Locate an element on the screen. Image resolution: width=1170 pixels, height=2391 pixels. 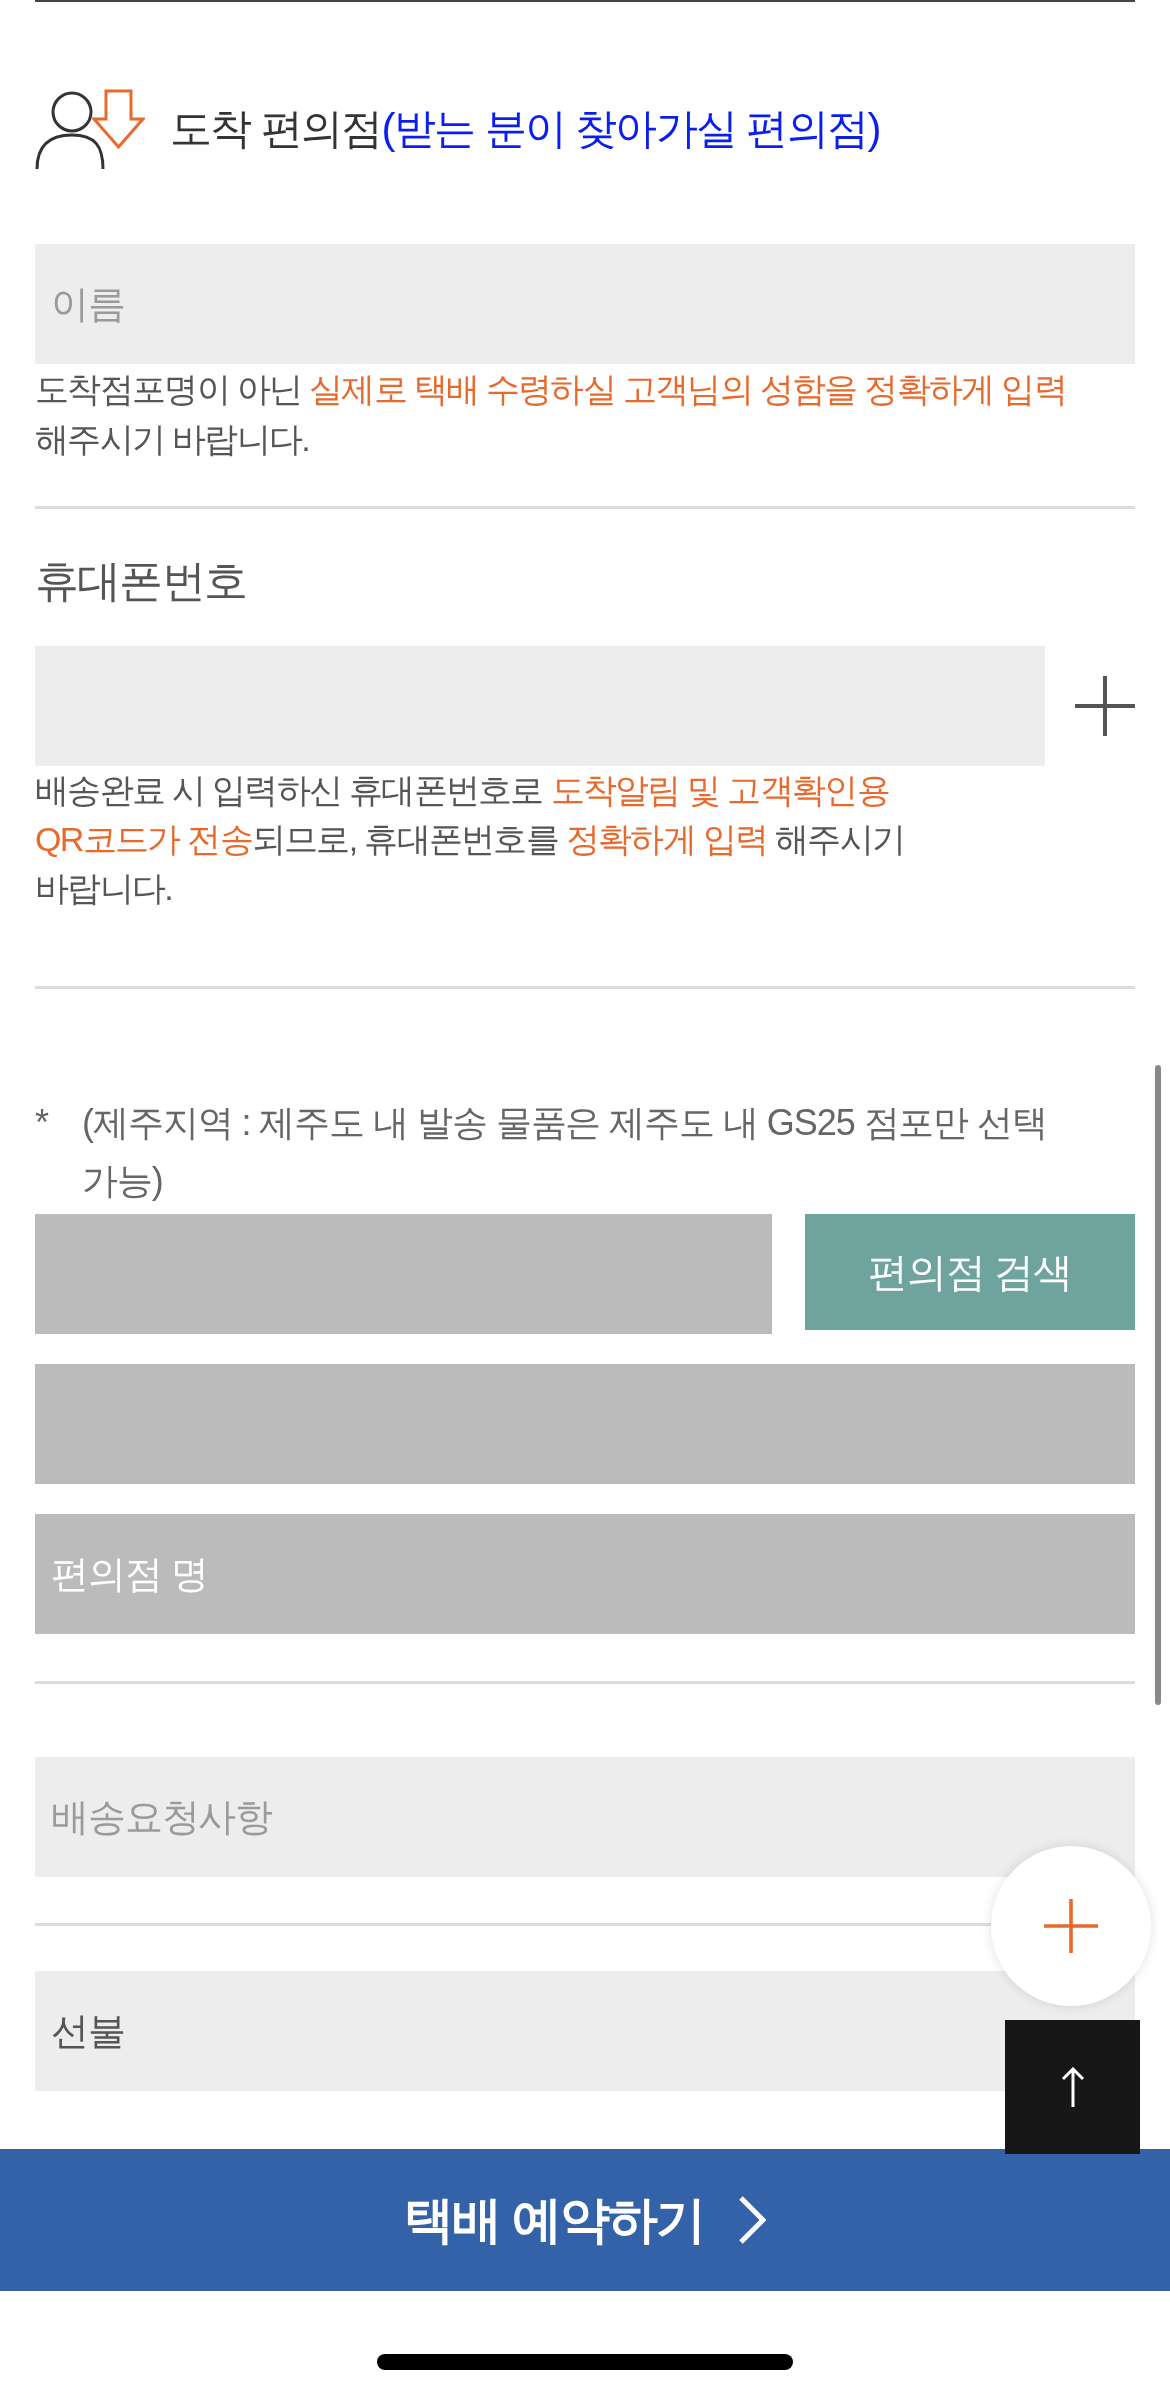
notice-mark: * is located at coordinates (42, 1123).